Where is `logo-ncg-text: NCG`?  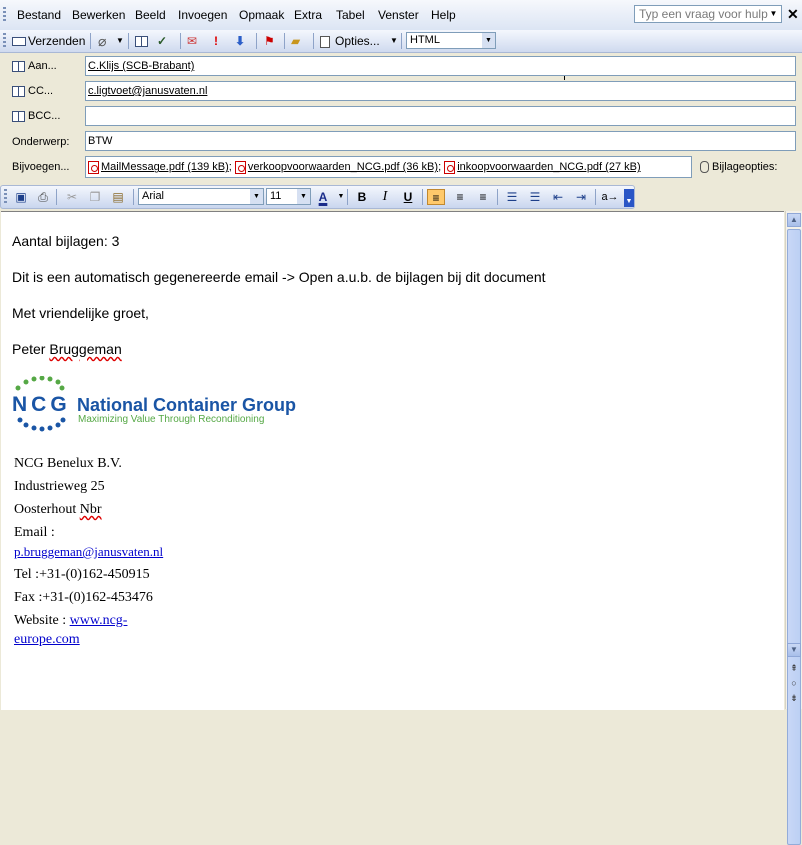 logo-ncg-text: NCG is located at coordinates (41, 404).